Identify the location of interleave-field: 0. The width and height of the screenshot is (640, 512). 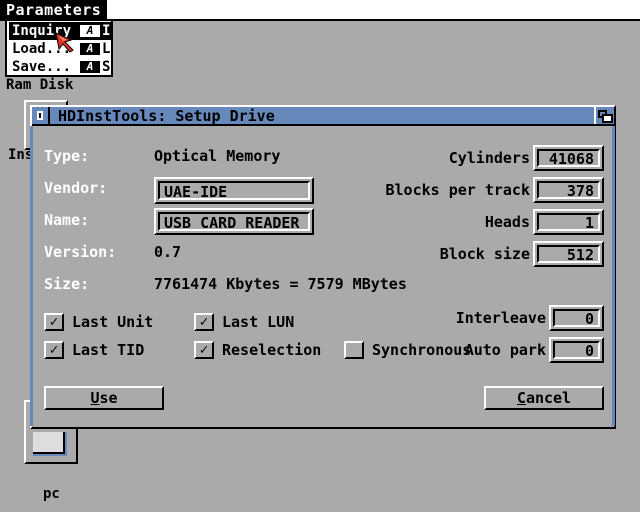
(576, 318).